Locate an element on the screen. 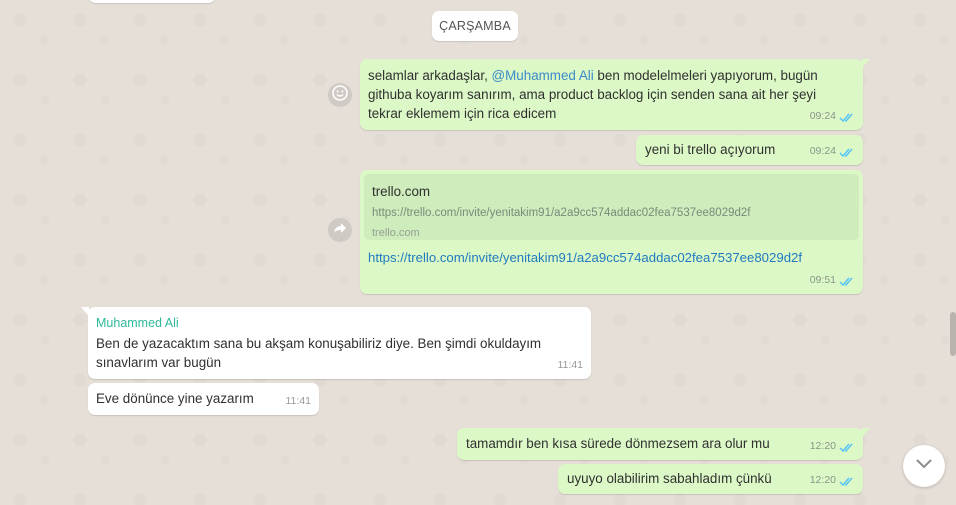 The image size is (956, 505). message-bubble-outgoing: yeni bi trello açıyorum 09:24 is located at coordinates (749, 150).